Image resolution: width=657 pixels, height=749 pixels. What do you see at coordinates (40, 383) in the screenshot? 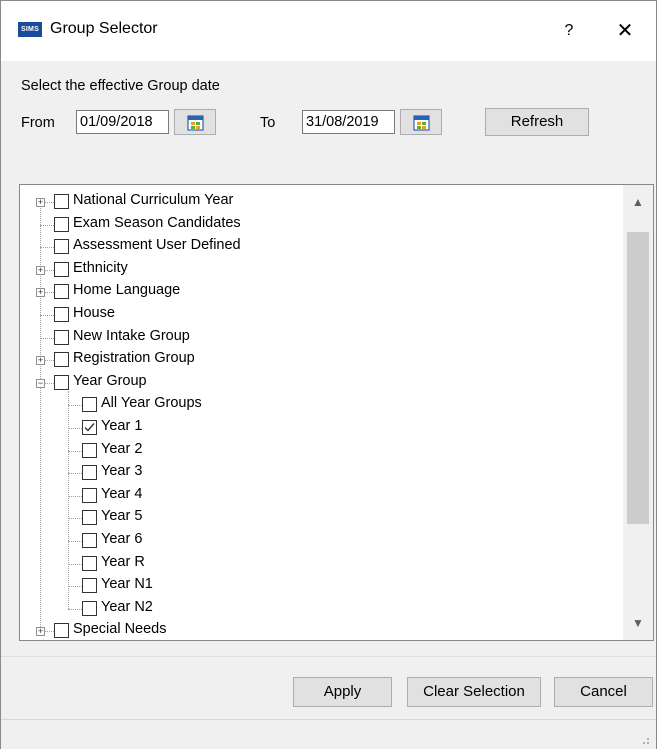
I see `collapse-icon: −` at bounding box center [40, 383].